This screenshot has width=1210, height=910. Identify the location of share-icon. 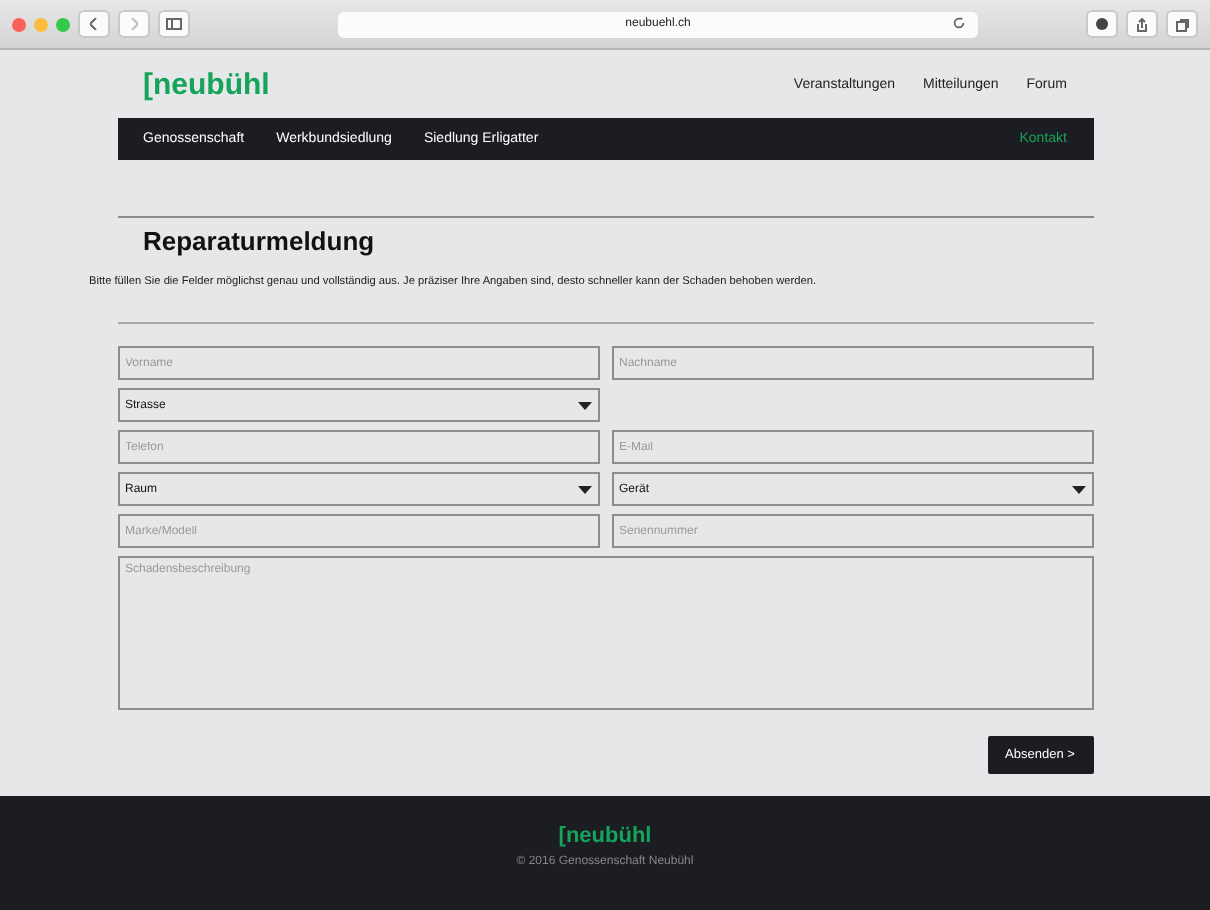
(1142, 24).